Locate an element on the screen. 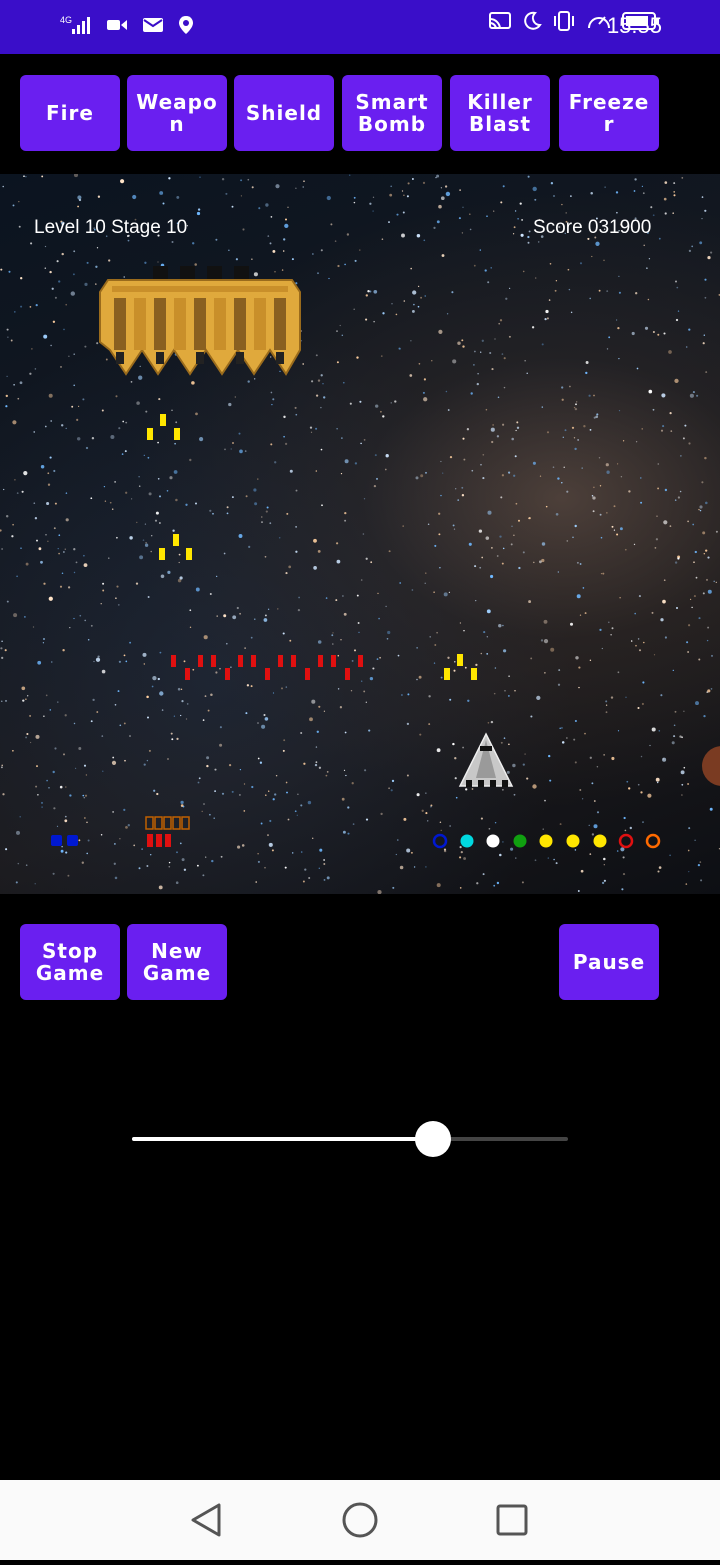 The width and height of the screenshot is (720, 1565). stop-game-button: Stop Game is located at coordinates (70, 962).